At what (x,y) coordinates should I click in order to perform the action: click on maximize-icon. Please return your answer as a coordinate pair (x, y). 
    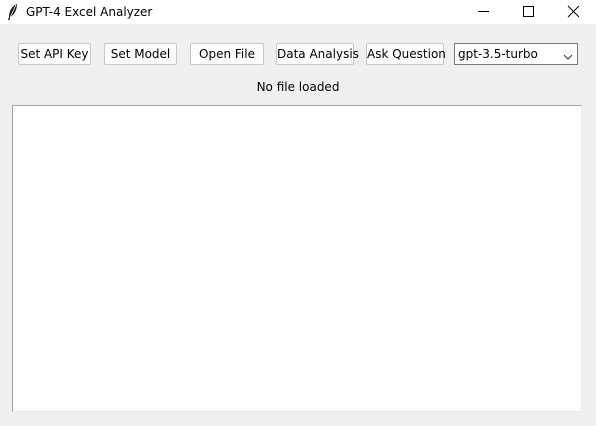
    Looking at the image, I should click on (528, 11).